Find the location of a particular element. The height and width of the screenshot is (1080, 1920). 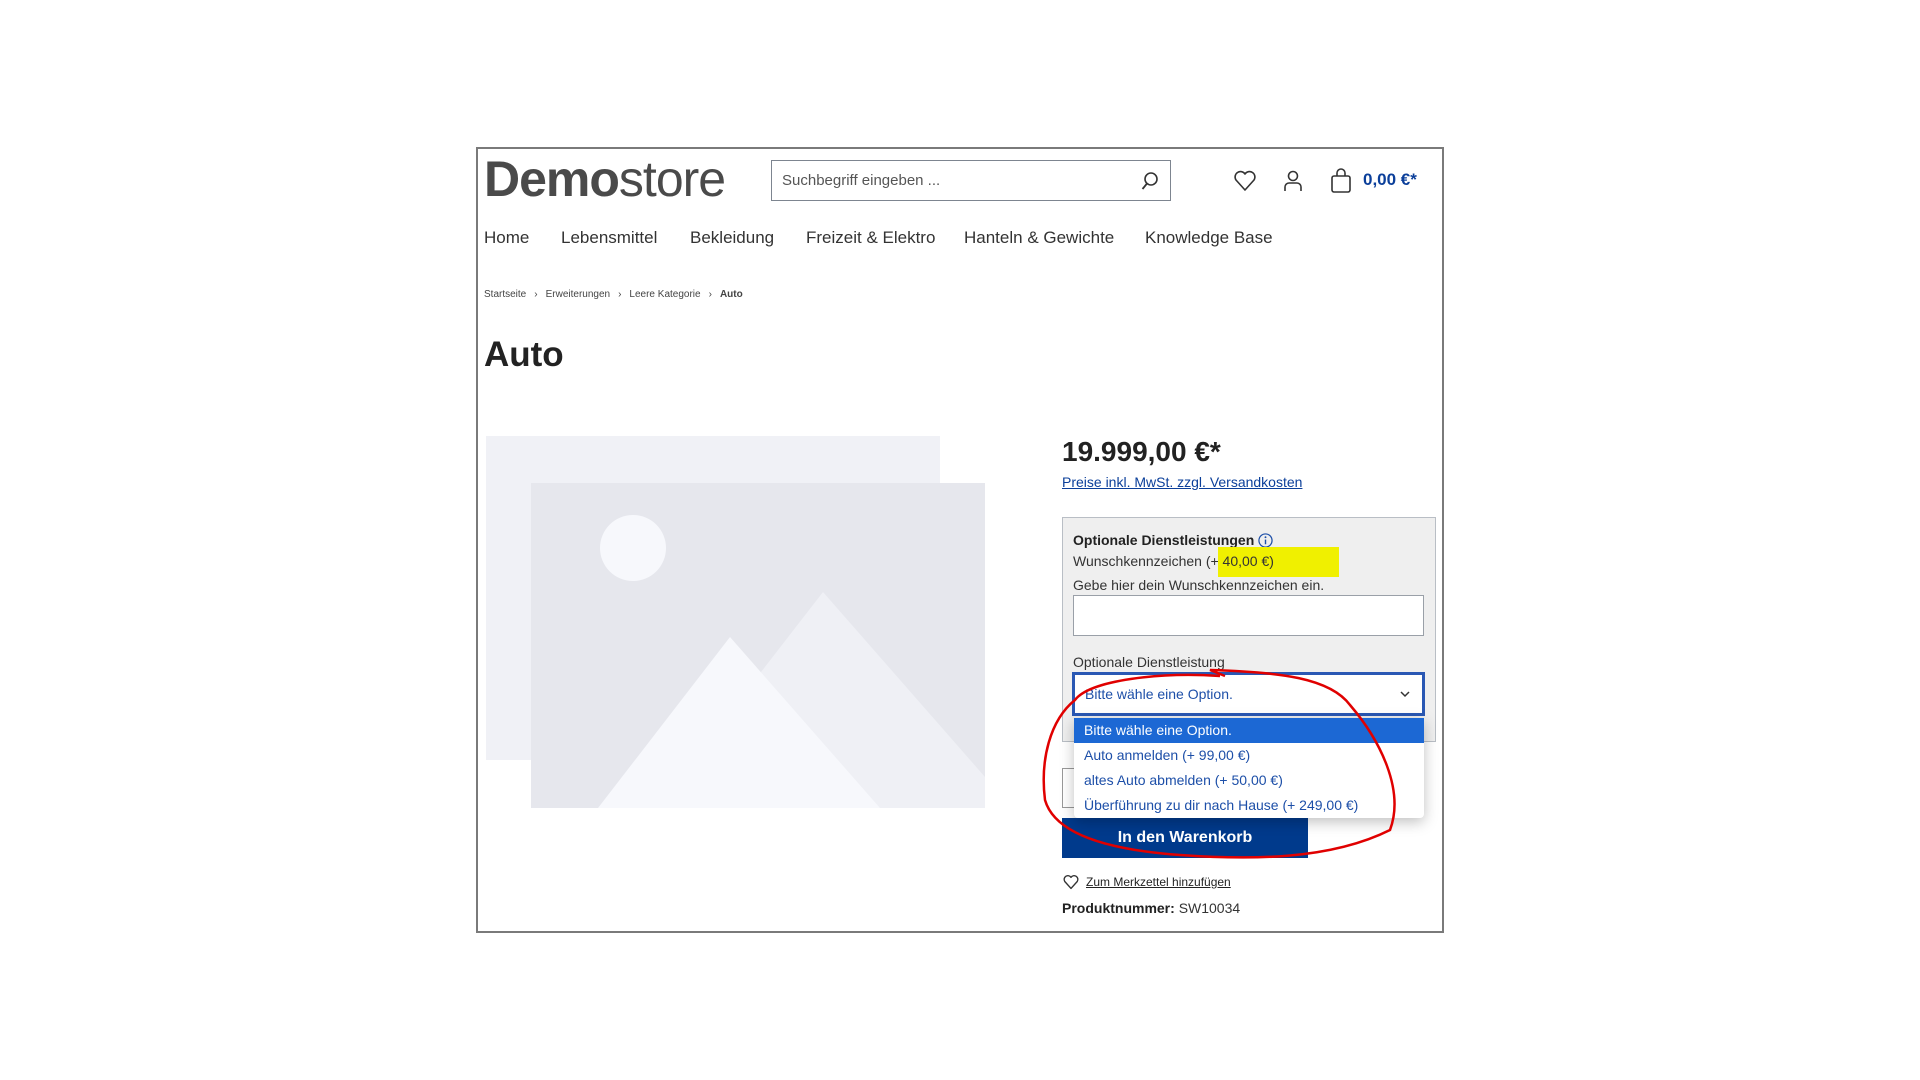

logo-light: store is located at coordinates (672, 179).